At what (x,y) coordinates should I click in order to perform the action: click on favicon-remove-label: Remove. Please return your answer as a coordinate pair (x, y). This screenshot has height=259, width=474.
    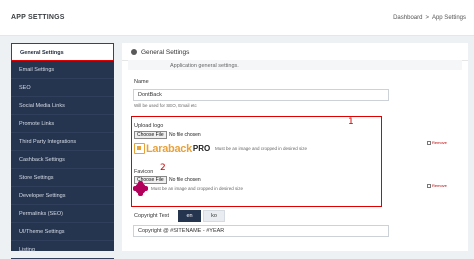
    Looking at the image, I should click on (439, 185).